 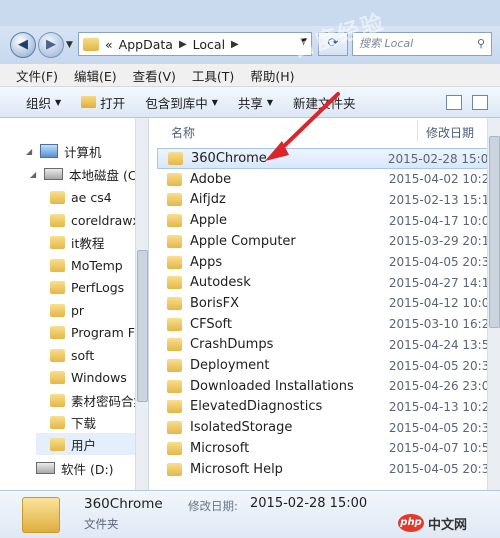 I want to click on search-placeholder: 搜索 Local, so click(x=386, y=43).